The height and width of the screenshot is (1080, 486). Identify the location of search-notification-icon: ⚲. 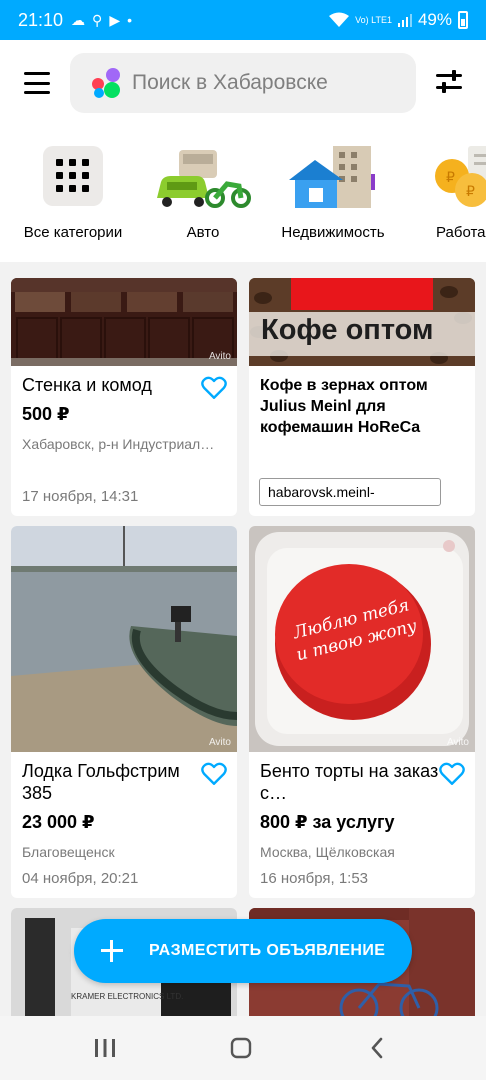
(97, 19).